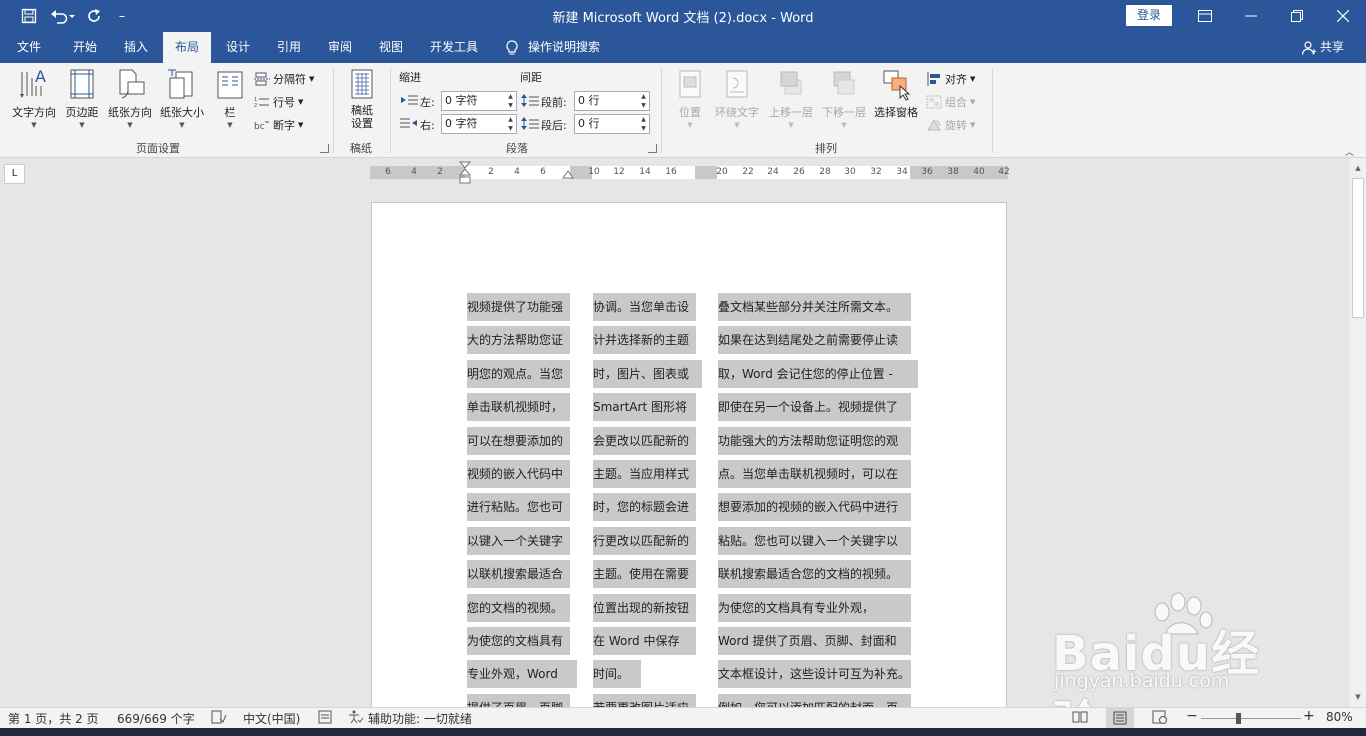 The width and height of the screenshot is (1366, 736). Describe the element at coordinates (814, 440) in the screenshot. I see `text-line: 功能强大的方法帮助您证明您的观` at that location.